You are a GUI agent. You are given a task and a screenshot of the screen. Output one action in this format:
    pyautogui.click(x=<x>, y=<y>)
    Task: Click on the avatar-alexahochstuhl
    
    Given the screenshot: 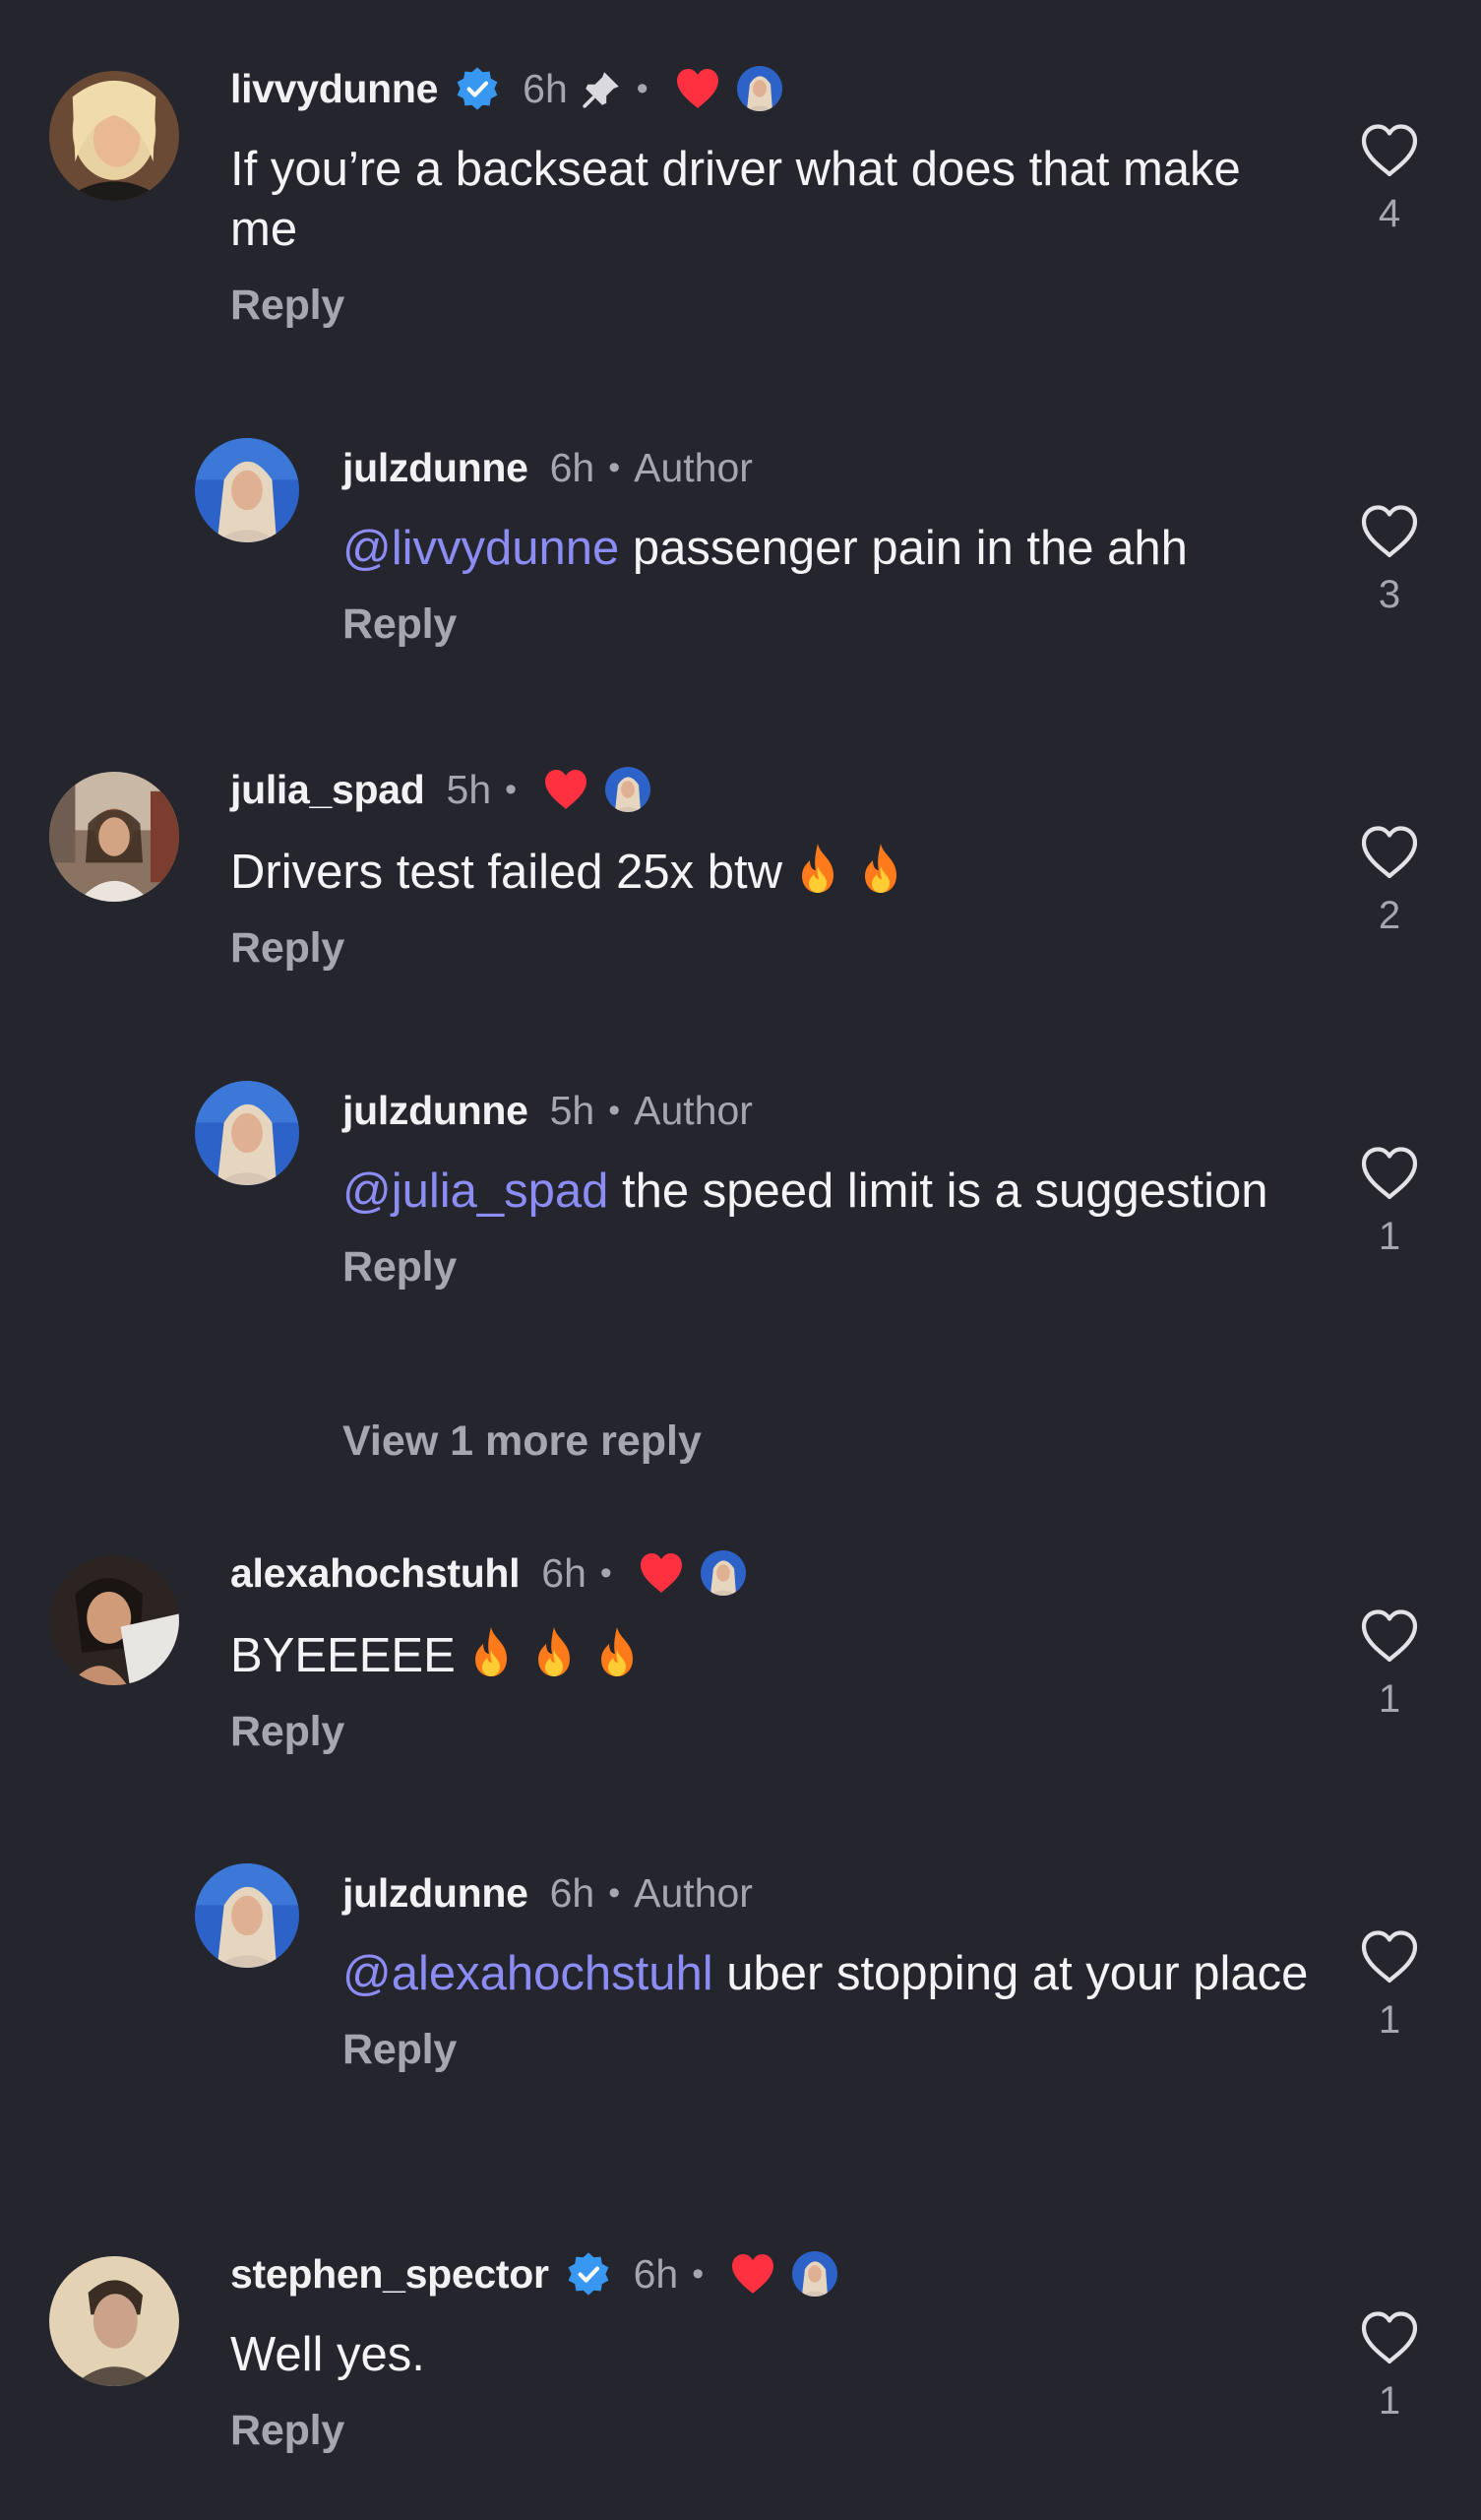 What is the action you would take?
    pyautogui.click(x=114, y=1620)
    